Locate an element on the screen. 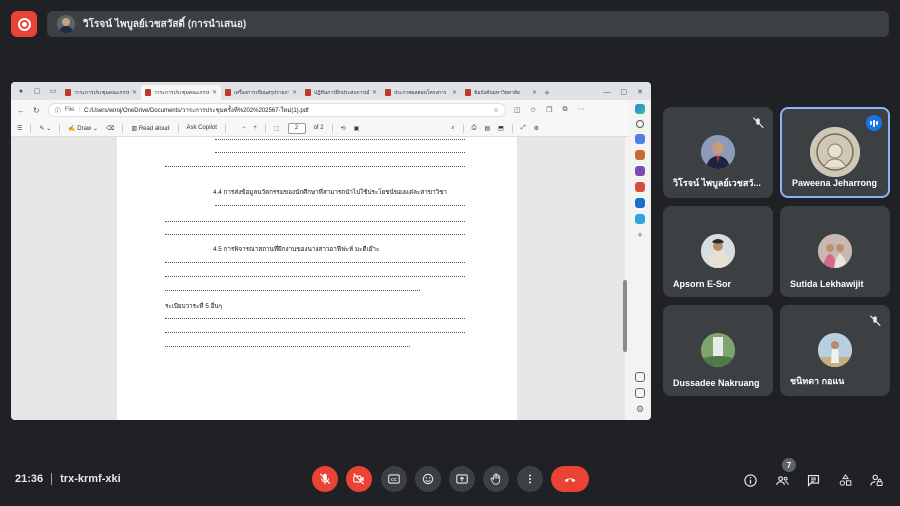  vertical-tabs-icon: ▭ is located at coordinates (53, 91).